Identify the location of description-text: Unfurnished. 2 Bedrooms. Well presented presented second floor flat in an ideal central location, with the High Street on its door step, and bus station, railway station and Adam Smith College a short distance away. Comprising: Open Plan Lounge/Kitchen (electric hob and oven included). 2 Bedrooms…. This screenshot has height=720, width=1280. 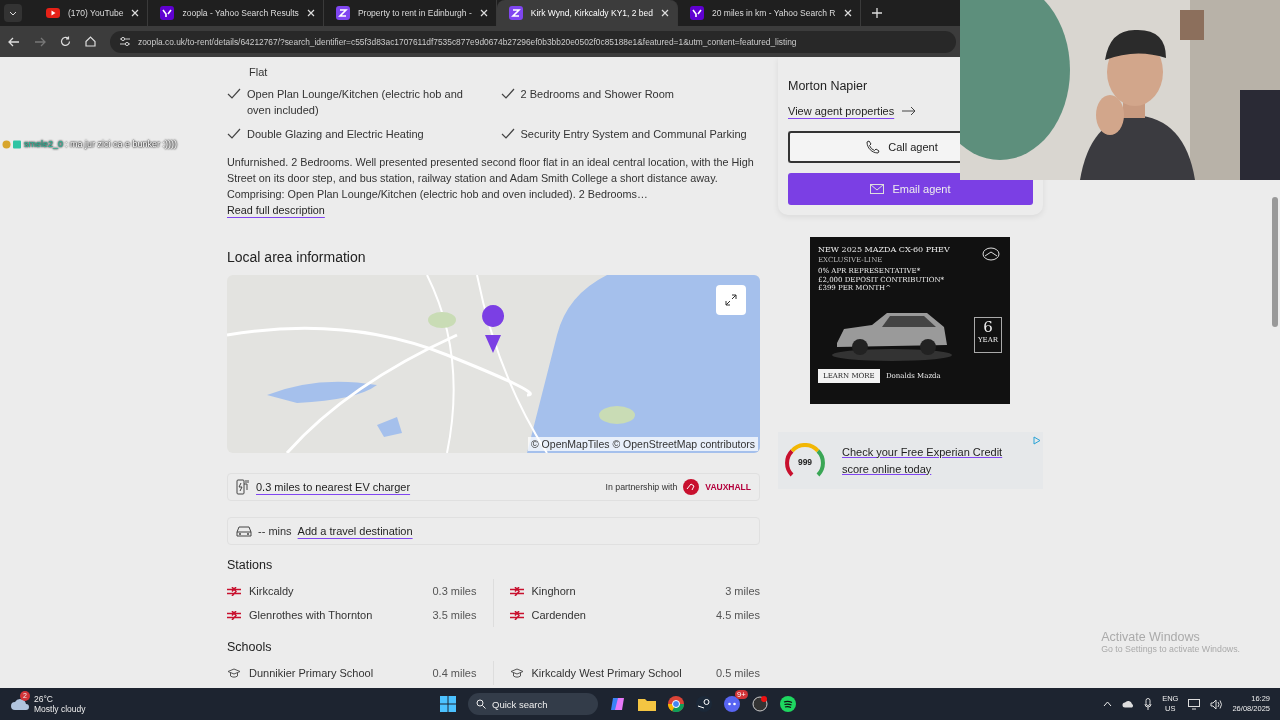
(490, 178).